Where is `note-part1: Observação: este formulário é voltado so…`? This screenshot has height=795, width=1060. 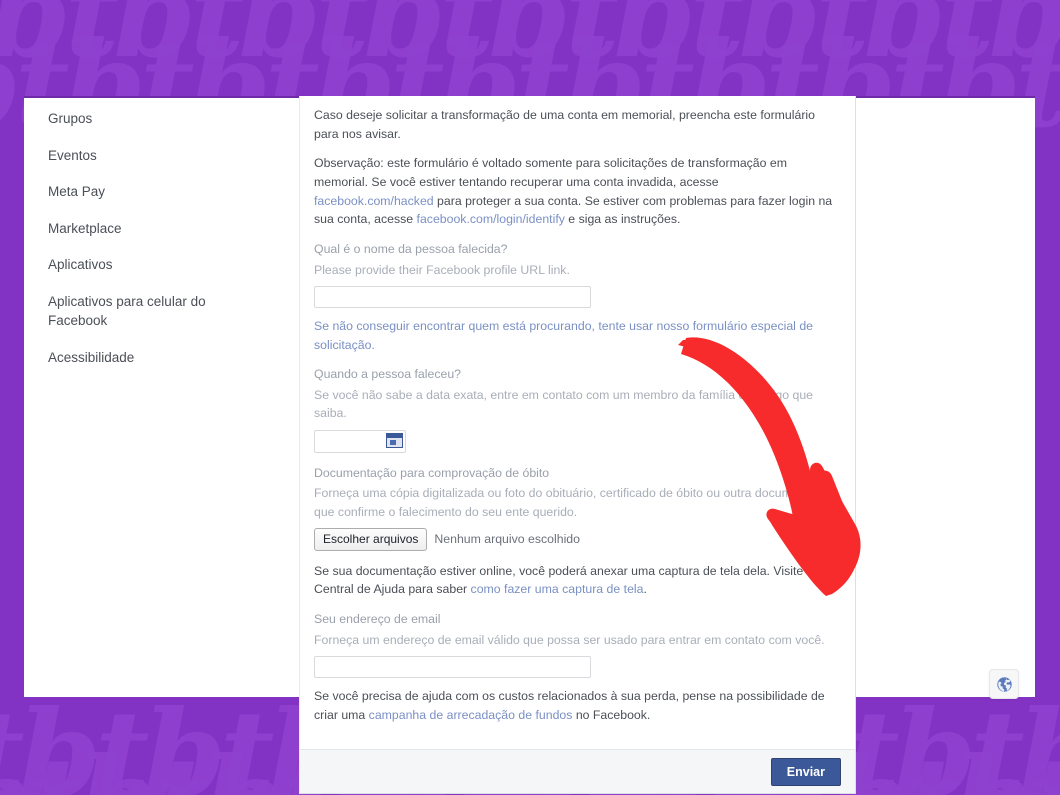 note-part1: Observação: este formulário é voltado so… is located at coordinates (550, 173).